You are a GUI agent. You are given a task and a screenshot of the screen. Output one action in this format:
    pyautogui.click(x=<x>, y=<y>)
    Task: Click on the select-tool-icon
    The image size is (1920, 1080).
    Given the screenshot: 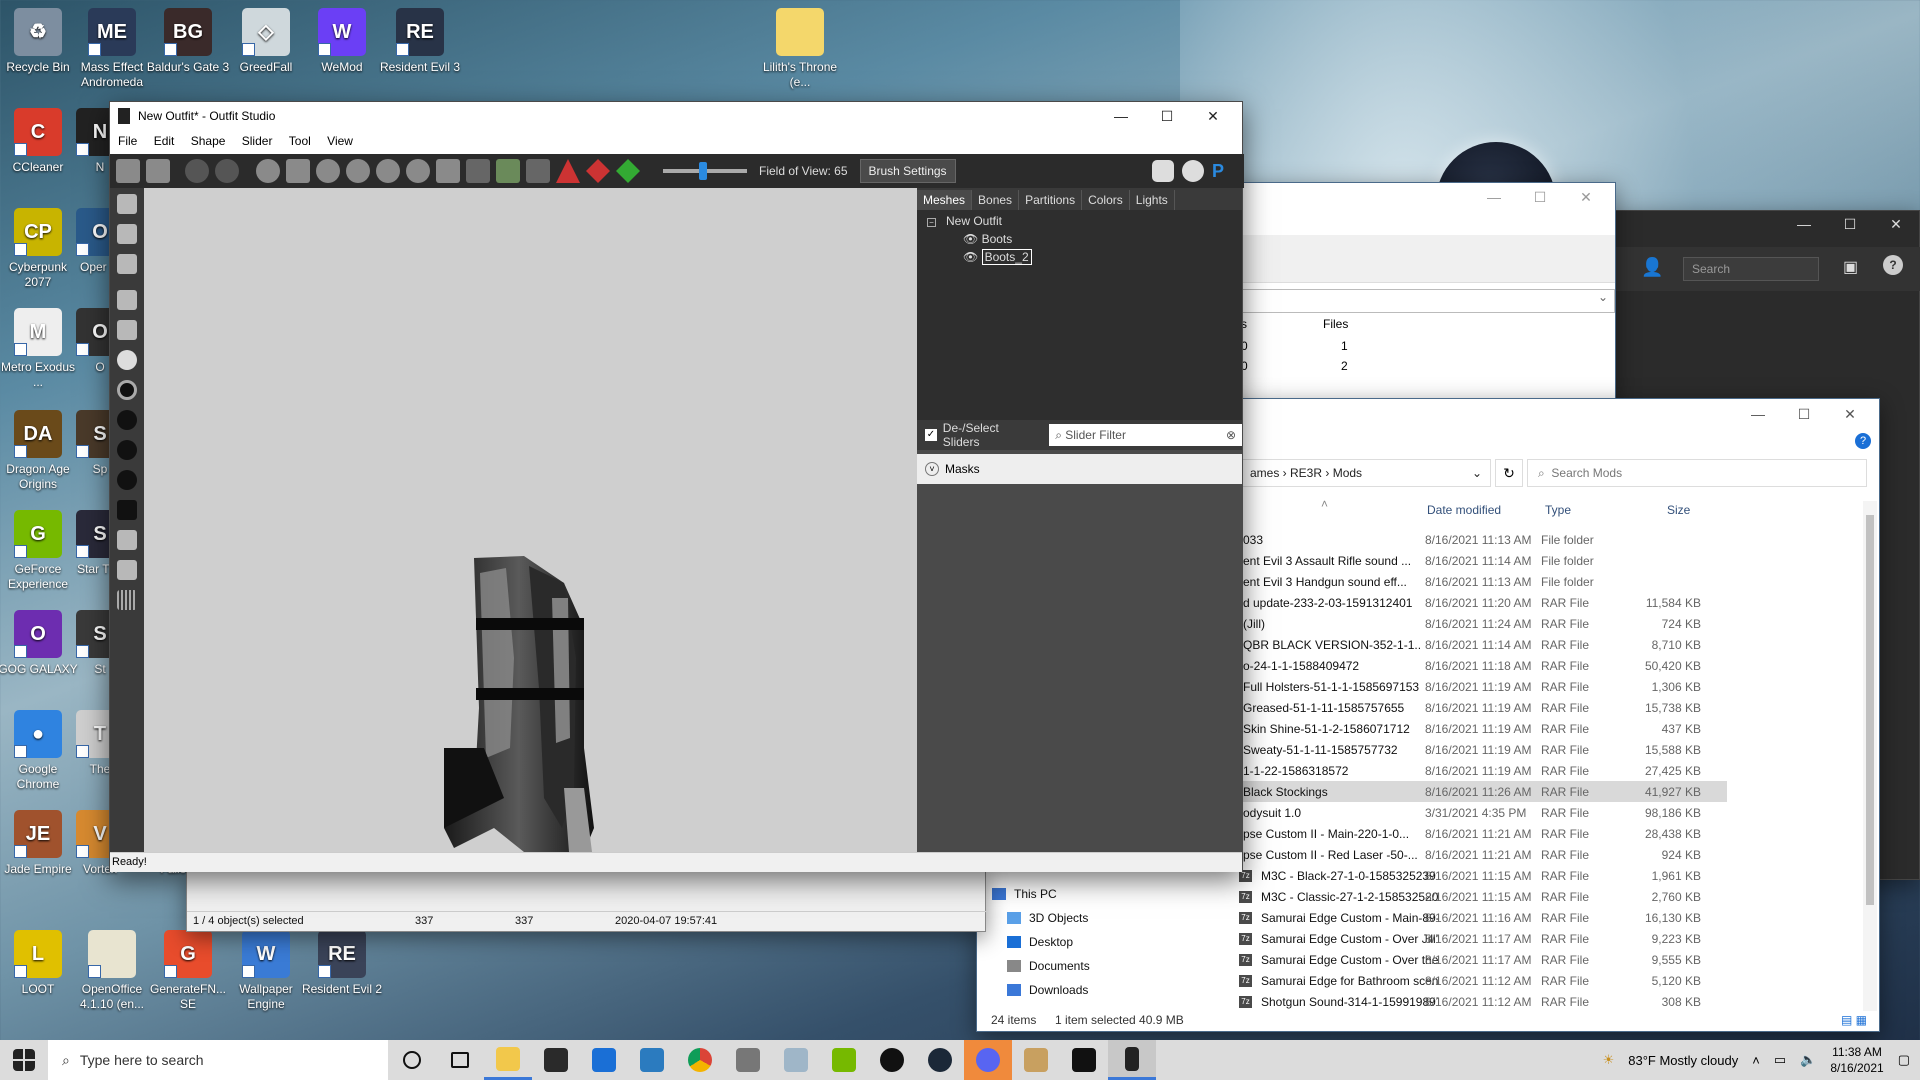 What is the action you would take?
    pyautogui.click(x=128, y=171)
    